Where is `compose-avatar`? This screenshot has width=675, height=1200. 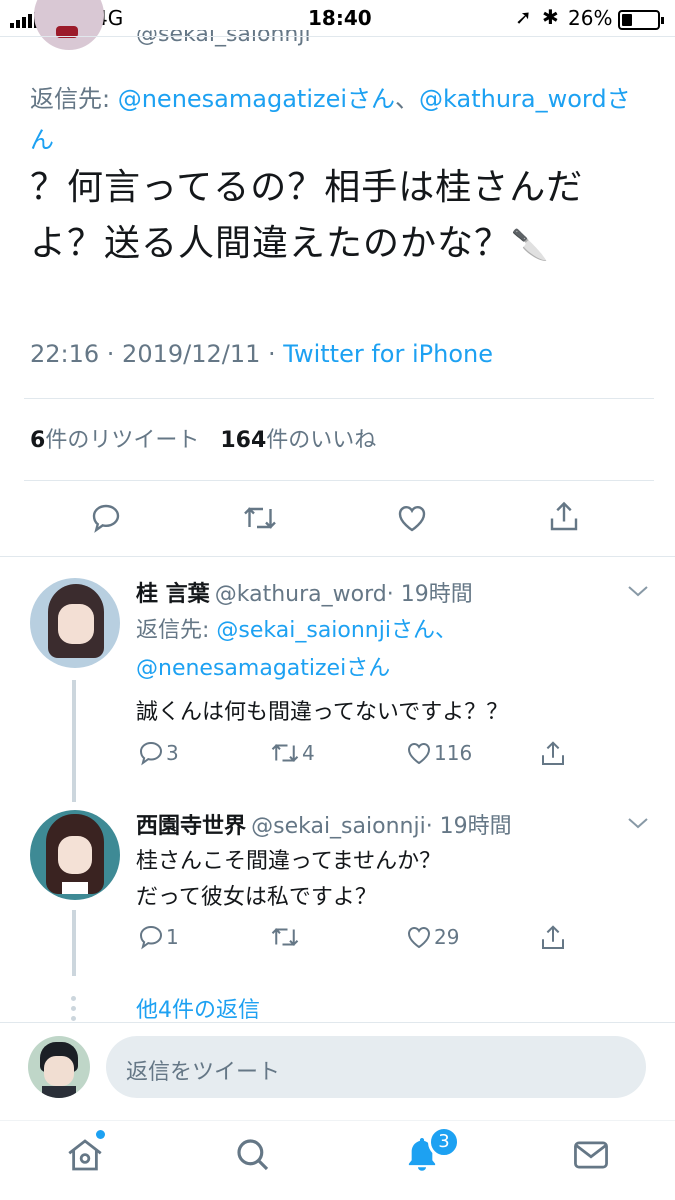 compose-avatar is located at coordinates (59, 1067).